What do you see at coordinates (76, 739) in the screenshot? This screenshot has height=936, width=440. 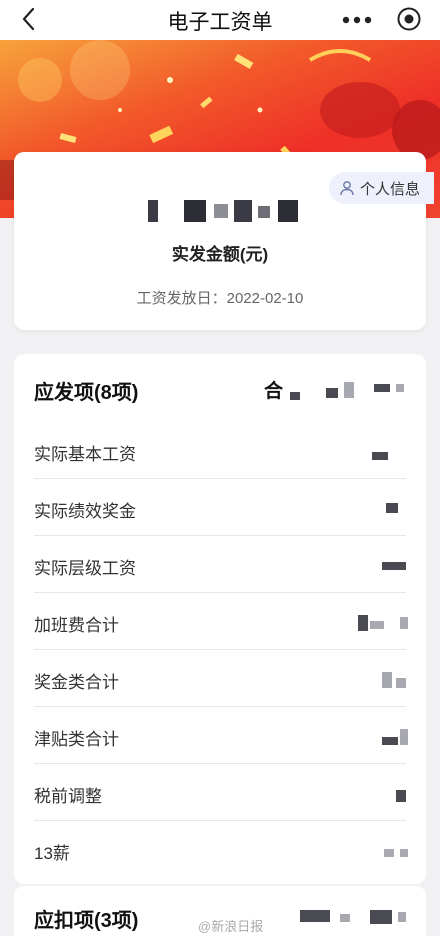 I see `earning-label: 津贴类合计` at bounding box center [76, 739].